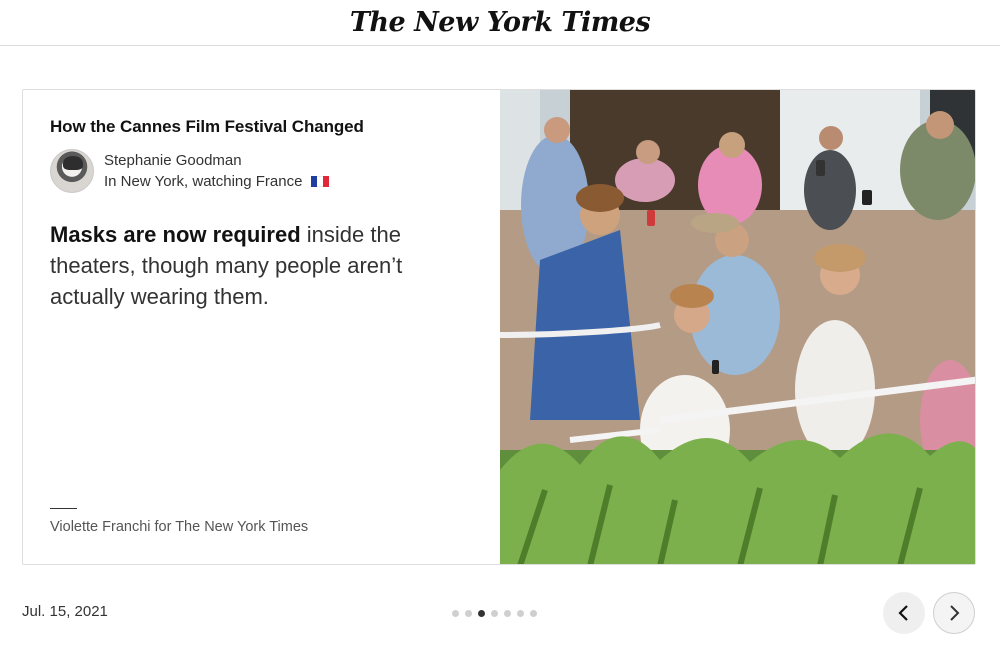 The height and width of the screenshot is (667, 1000). I want to click on next-slide-button, so click(954, 613).